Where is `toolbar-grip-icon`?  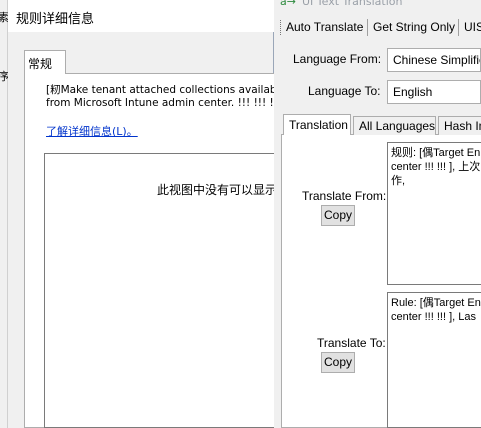 toolbar-grip-icon is located at coordinates (282, 27).